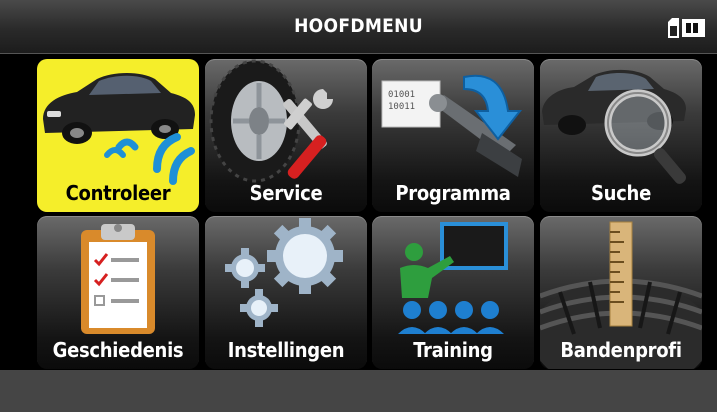 Image resolution: width=717 pixels, height=412 pixels. I want to click on status-icons, so click(687, 28).